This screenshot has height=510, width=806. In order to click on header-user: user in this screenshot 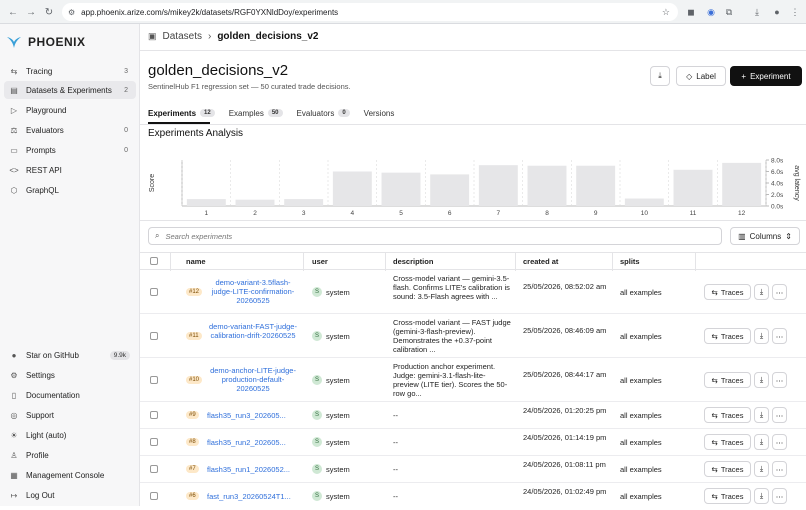, I will do `click(320, 261)`.